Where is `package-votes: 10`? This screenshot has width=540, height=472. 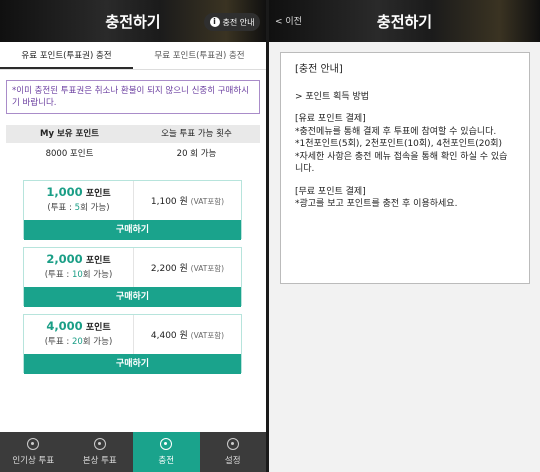
package-votes: 10 is located at coordinates (77, 275).